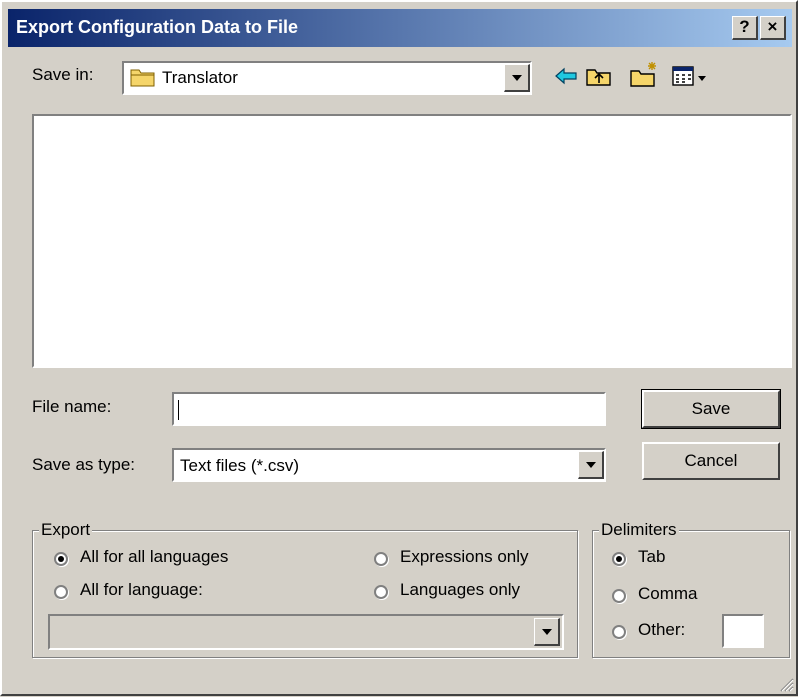  What do you see at coordinates (400, 28) in the screenshot?
I see `title-bar: Export Configuration Data to File ? ×` at bounding box center [400, 28].